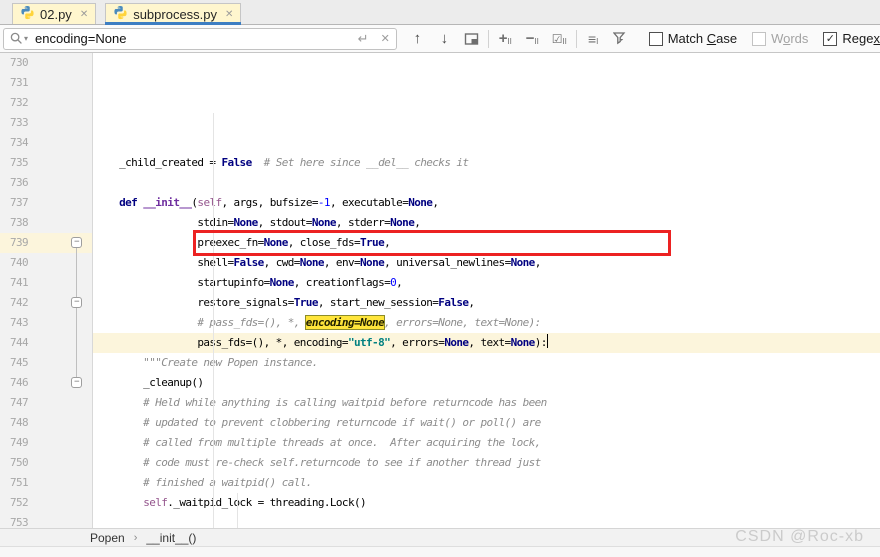 This screenshot has height=557, width=880. Describe the element at coordinates (46, 103) in the screenshot. I see `line-number: 732` at that location.